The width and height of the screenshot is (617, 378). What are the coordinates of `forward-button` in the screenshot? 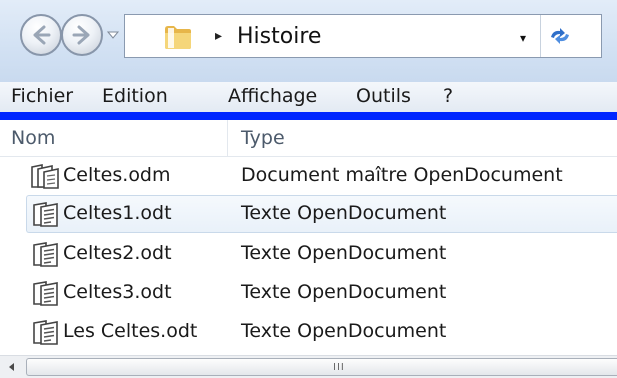 It's located at (82, 35).